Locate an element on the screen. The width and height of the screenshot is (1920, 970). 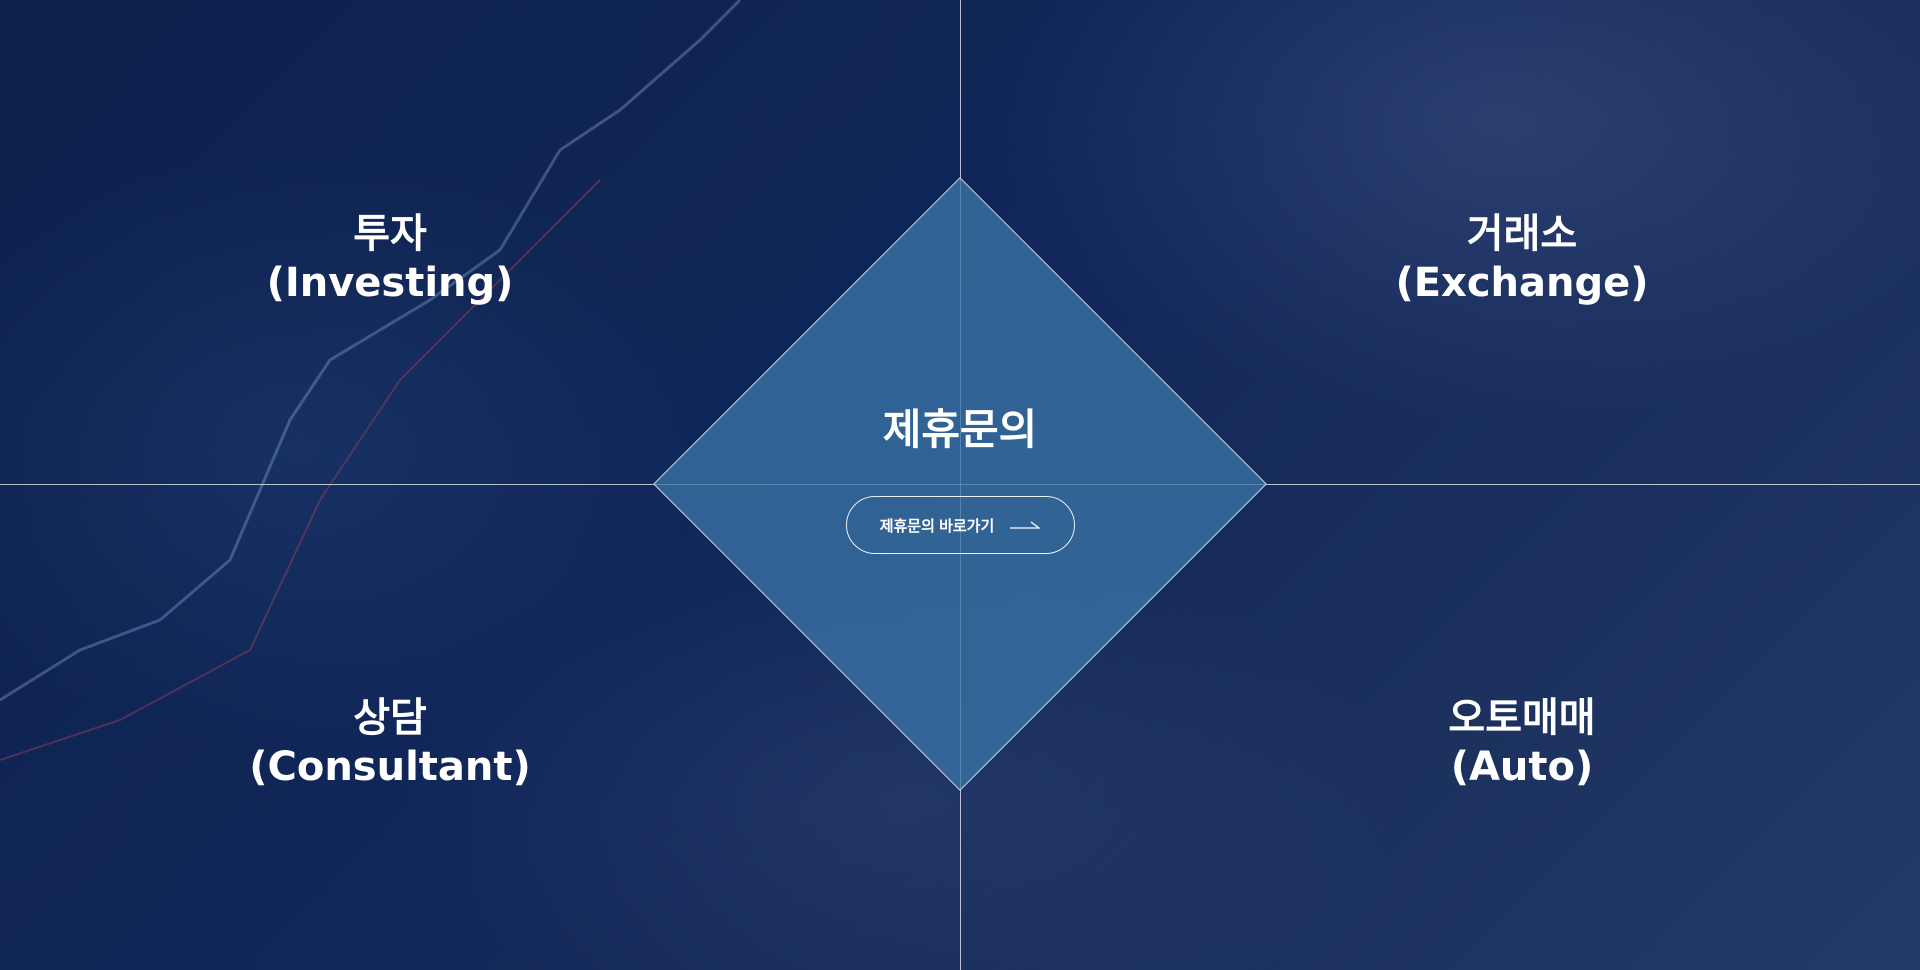
quadrant-title: 거래소 is located at coordinates (1522, 234).